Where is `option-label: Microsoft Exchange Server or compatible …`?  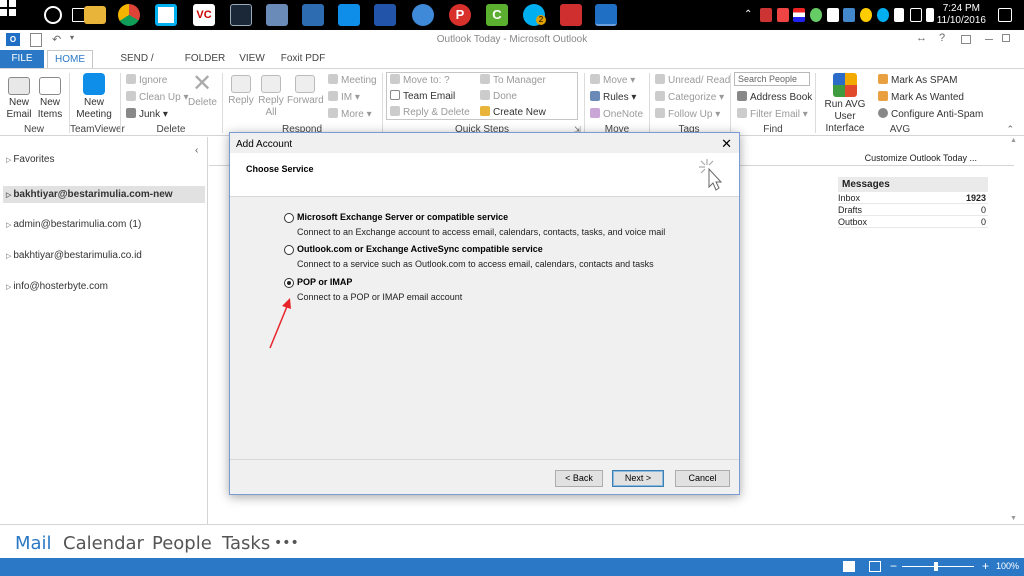
option-label: Microsoft Exchange Server or compatible … is located at coordinates (402, 217).